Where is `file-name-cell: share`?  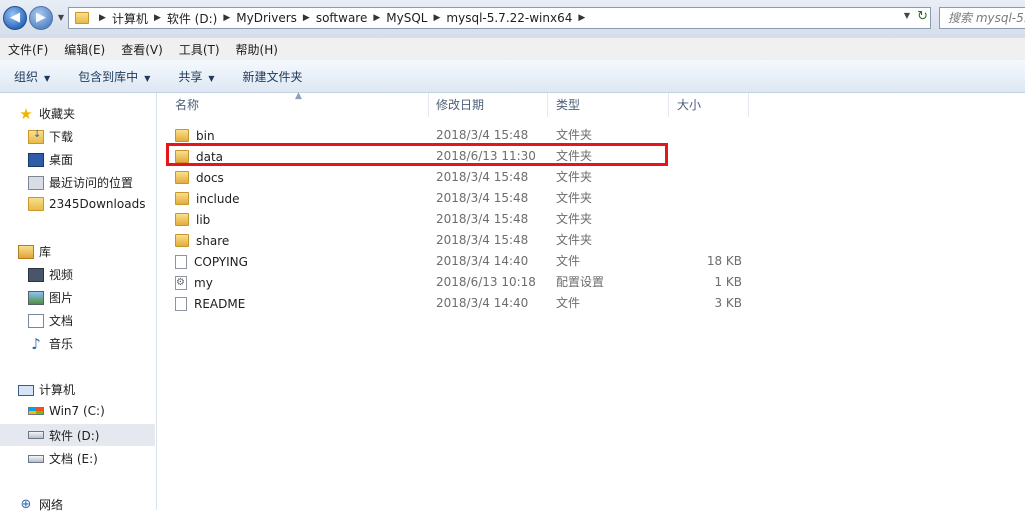 file-name-cell: share is located at coordinates (202, 240).